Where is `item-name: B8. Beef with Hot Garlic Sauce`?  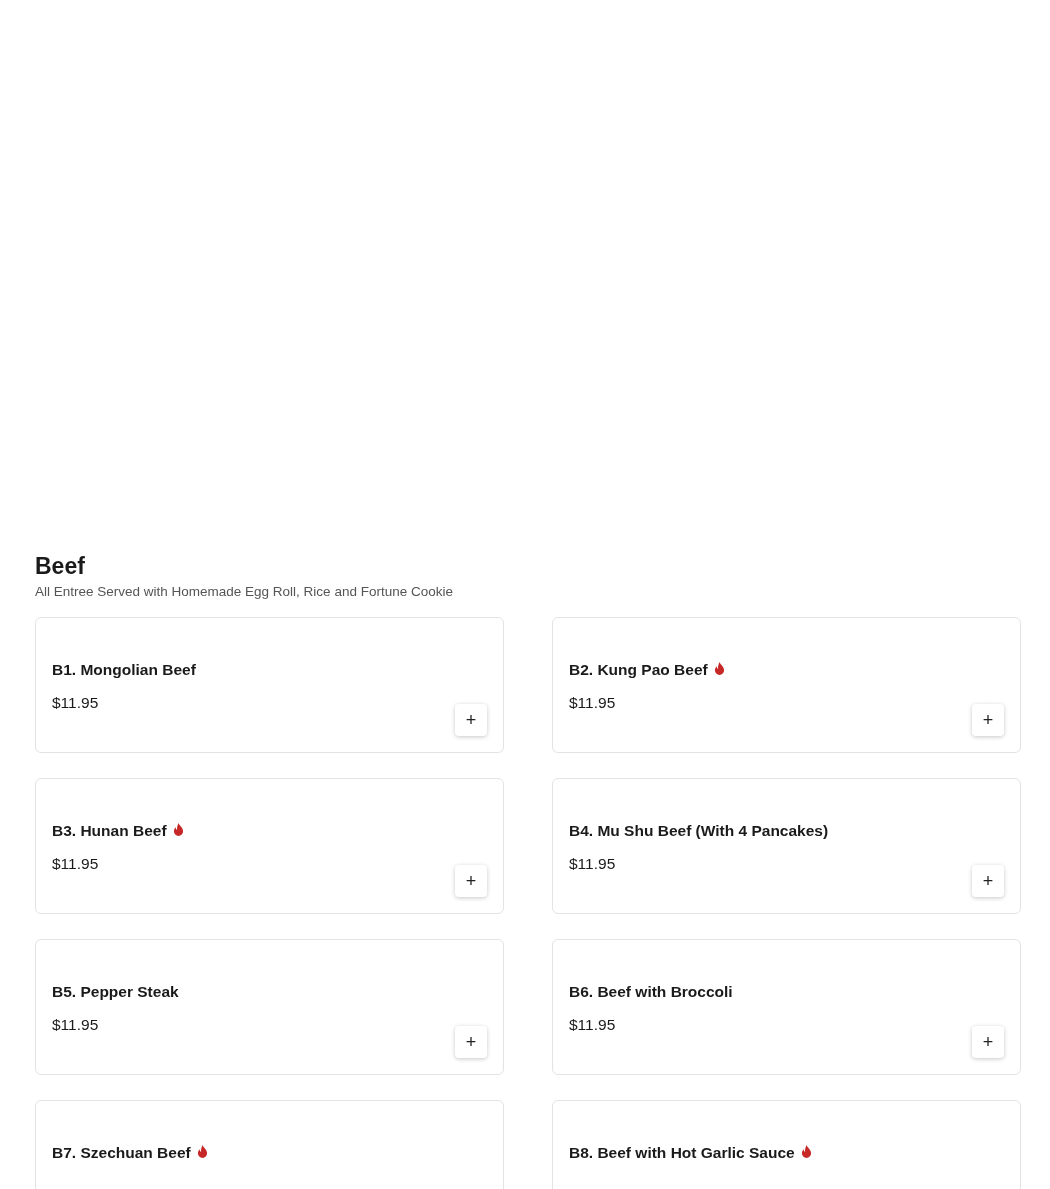
item-name: B8. Beef with Hot Garlic Sauce is located at coordinates (682, 1153).